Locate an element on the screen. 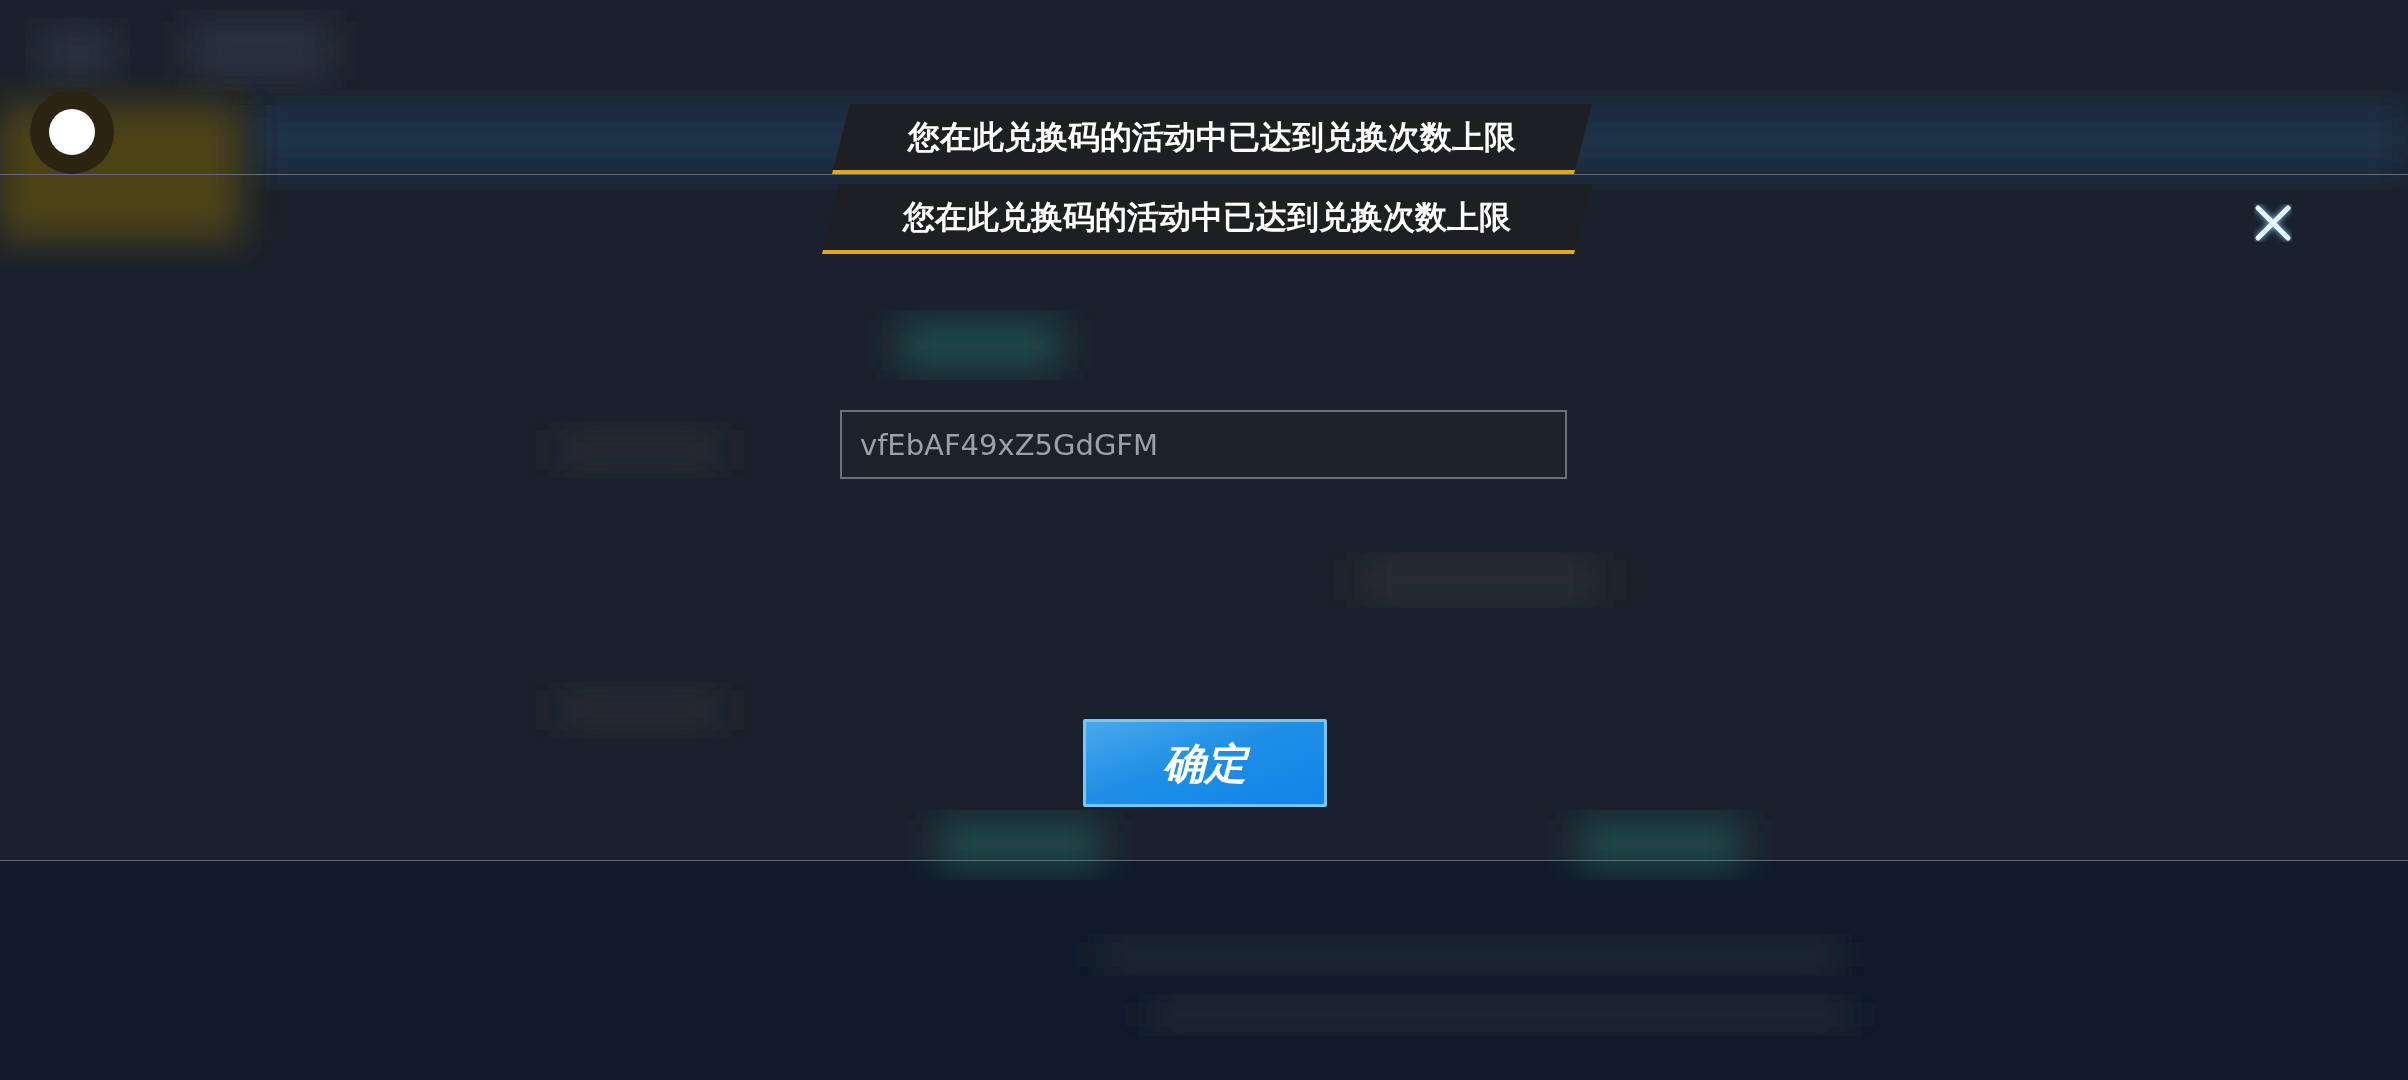 This screenshot has height=1080, width=2408. redeem-code-field: vfEbAF49xZ5GdGFM is located at coordinates (1203, 444).